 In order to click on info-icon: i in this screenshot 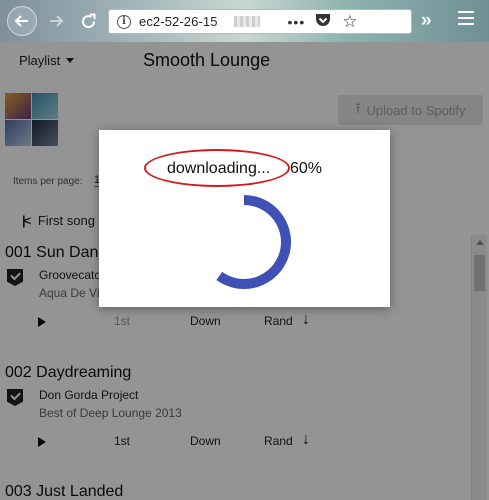, I will do `click(124, 21)`.